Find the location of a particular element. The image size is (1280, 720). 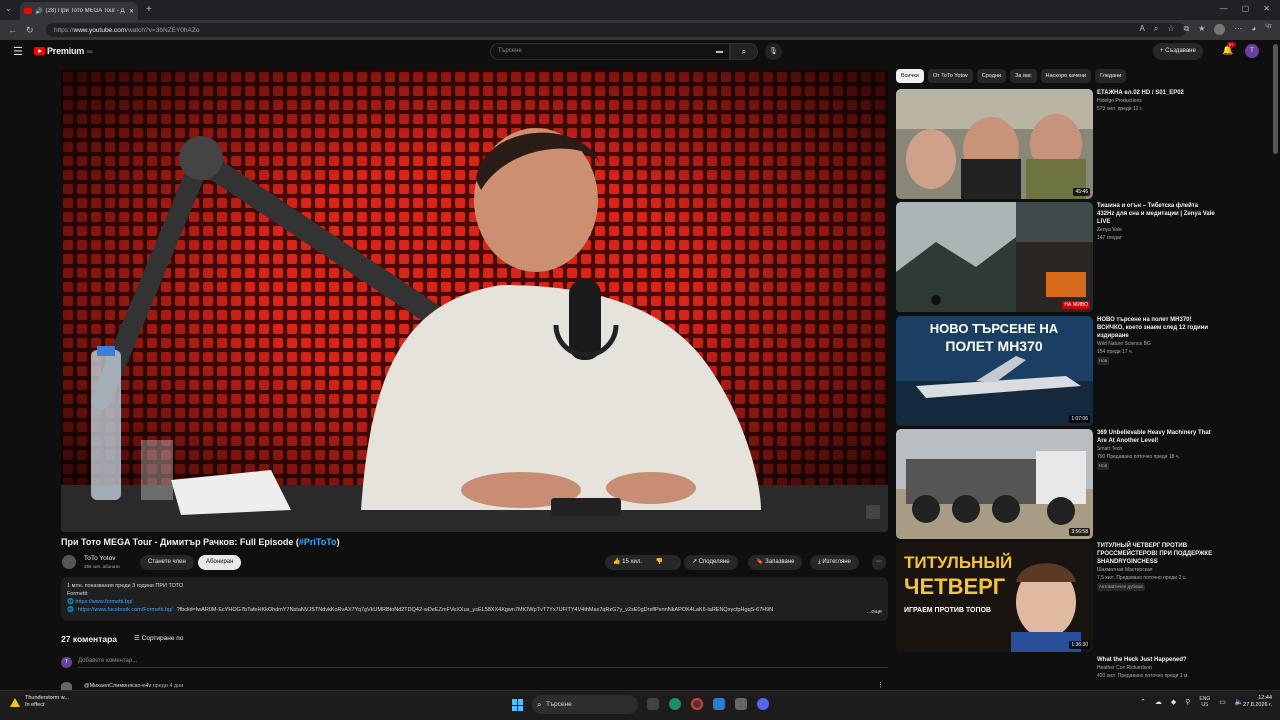

copilot-icon: ◕ is located at coordinates (1253, 29).